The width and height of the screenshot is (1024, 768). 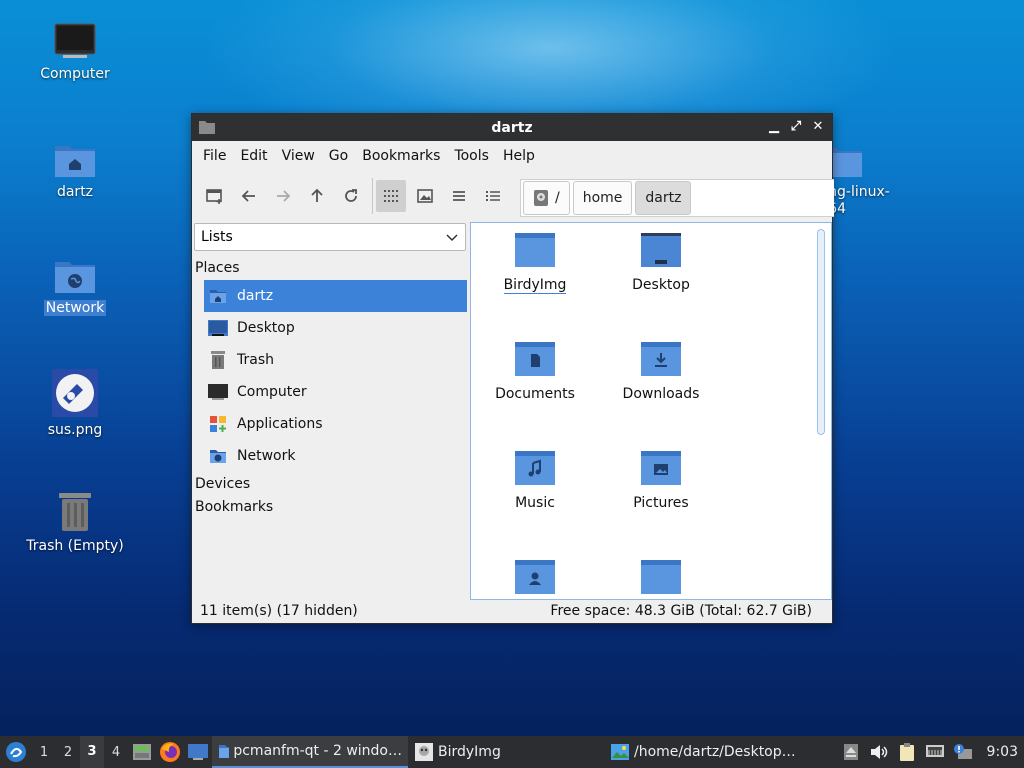 What do you see at coordinates (661, 468) in the screenshot?
I see `pictures-folder-icon` at bounding box center [661, 468].